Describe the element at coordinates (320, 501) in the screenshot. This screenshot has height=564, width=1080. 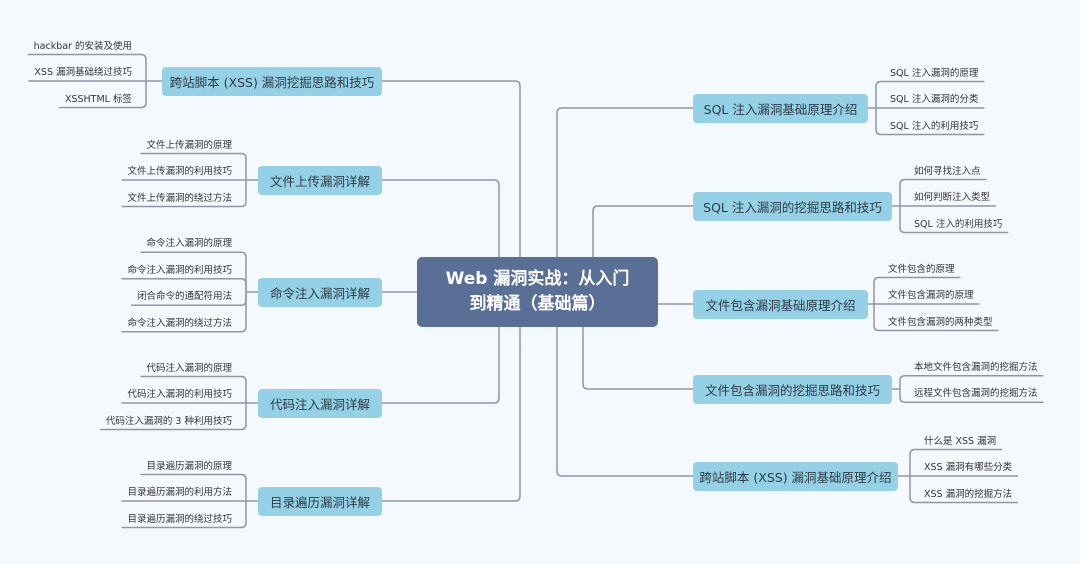
I see `left-branch-5: 目录遍历漏洞详解` at that location.